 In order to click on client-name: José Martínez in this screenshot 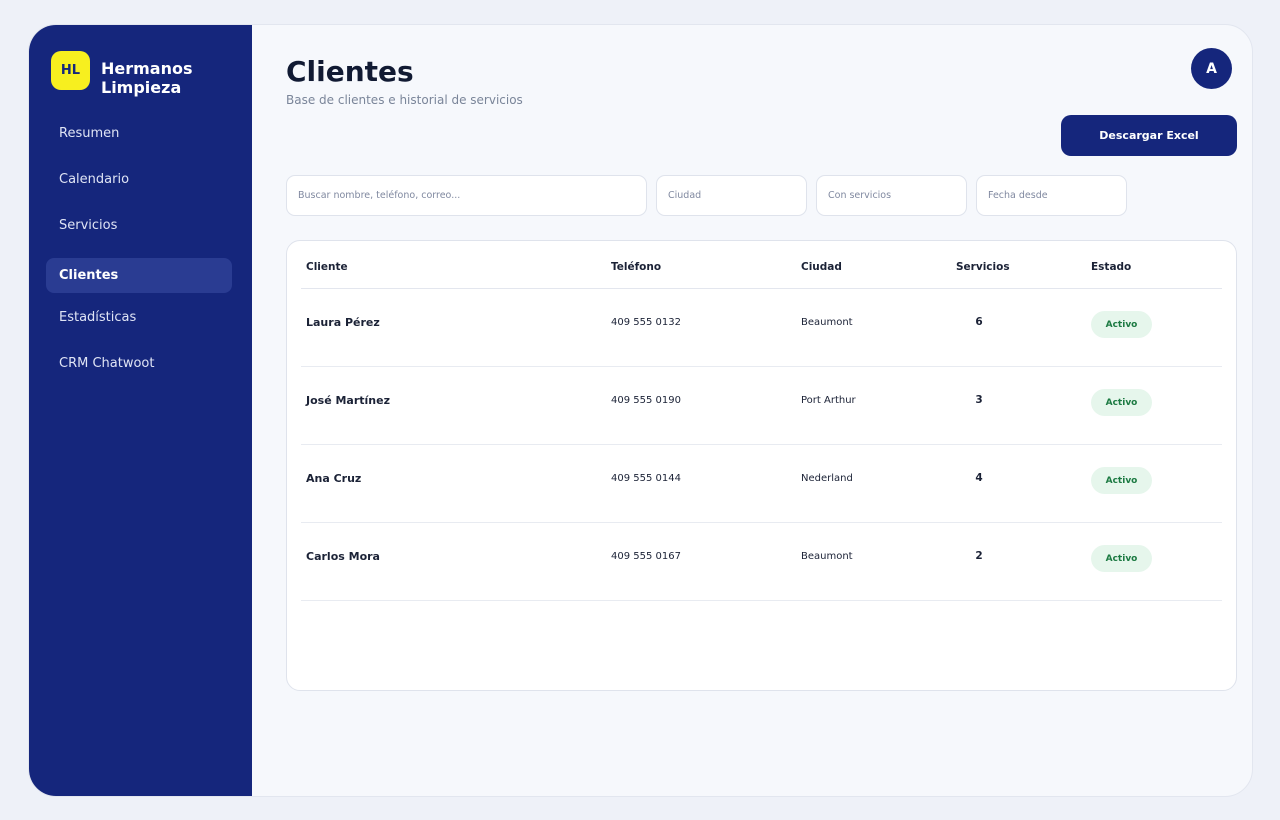, I will do `click(348, 400)`.